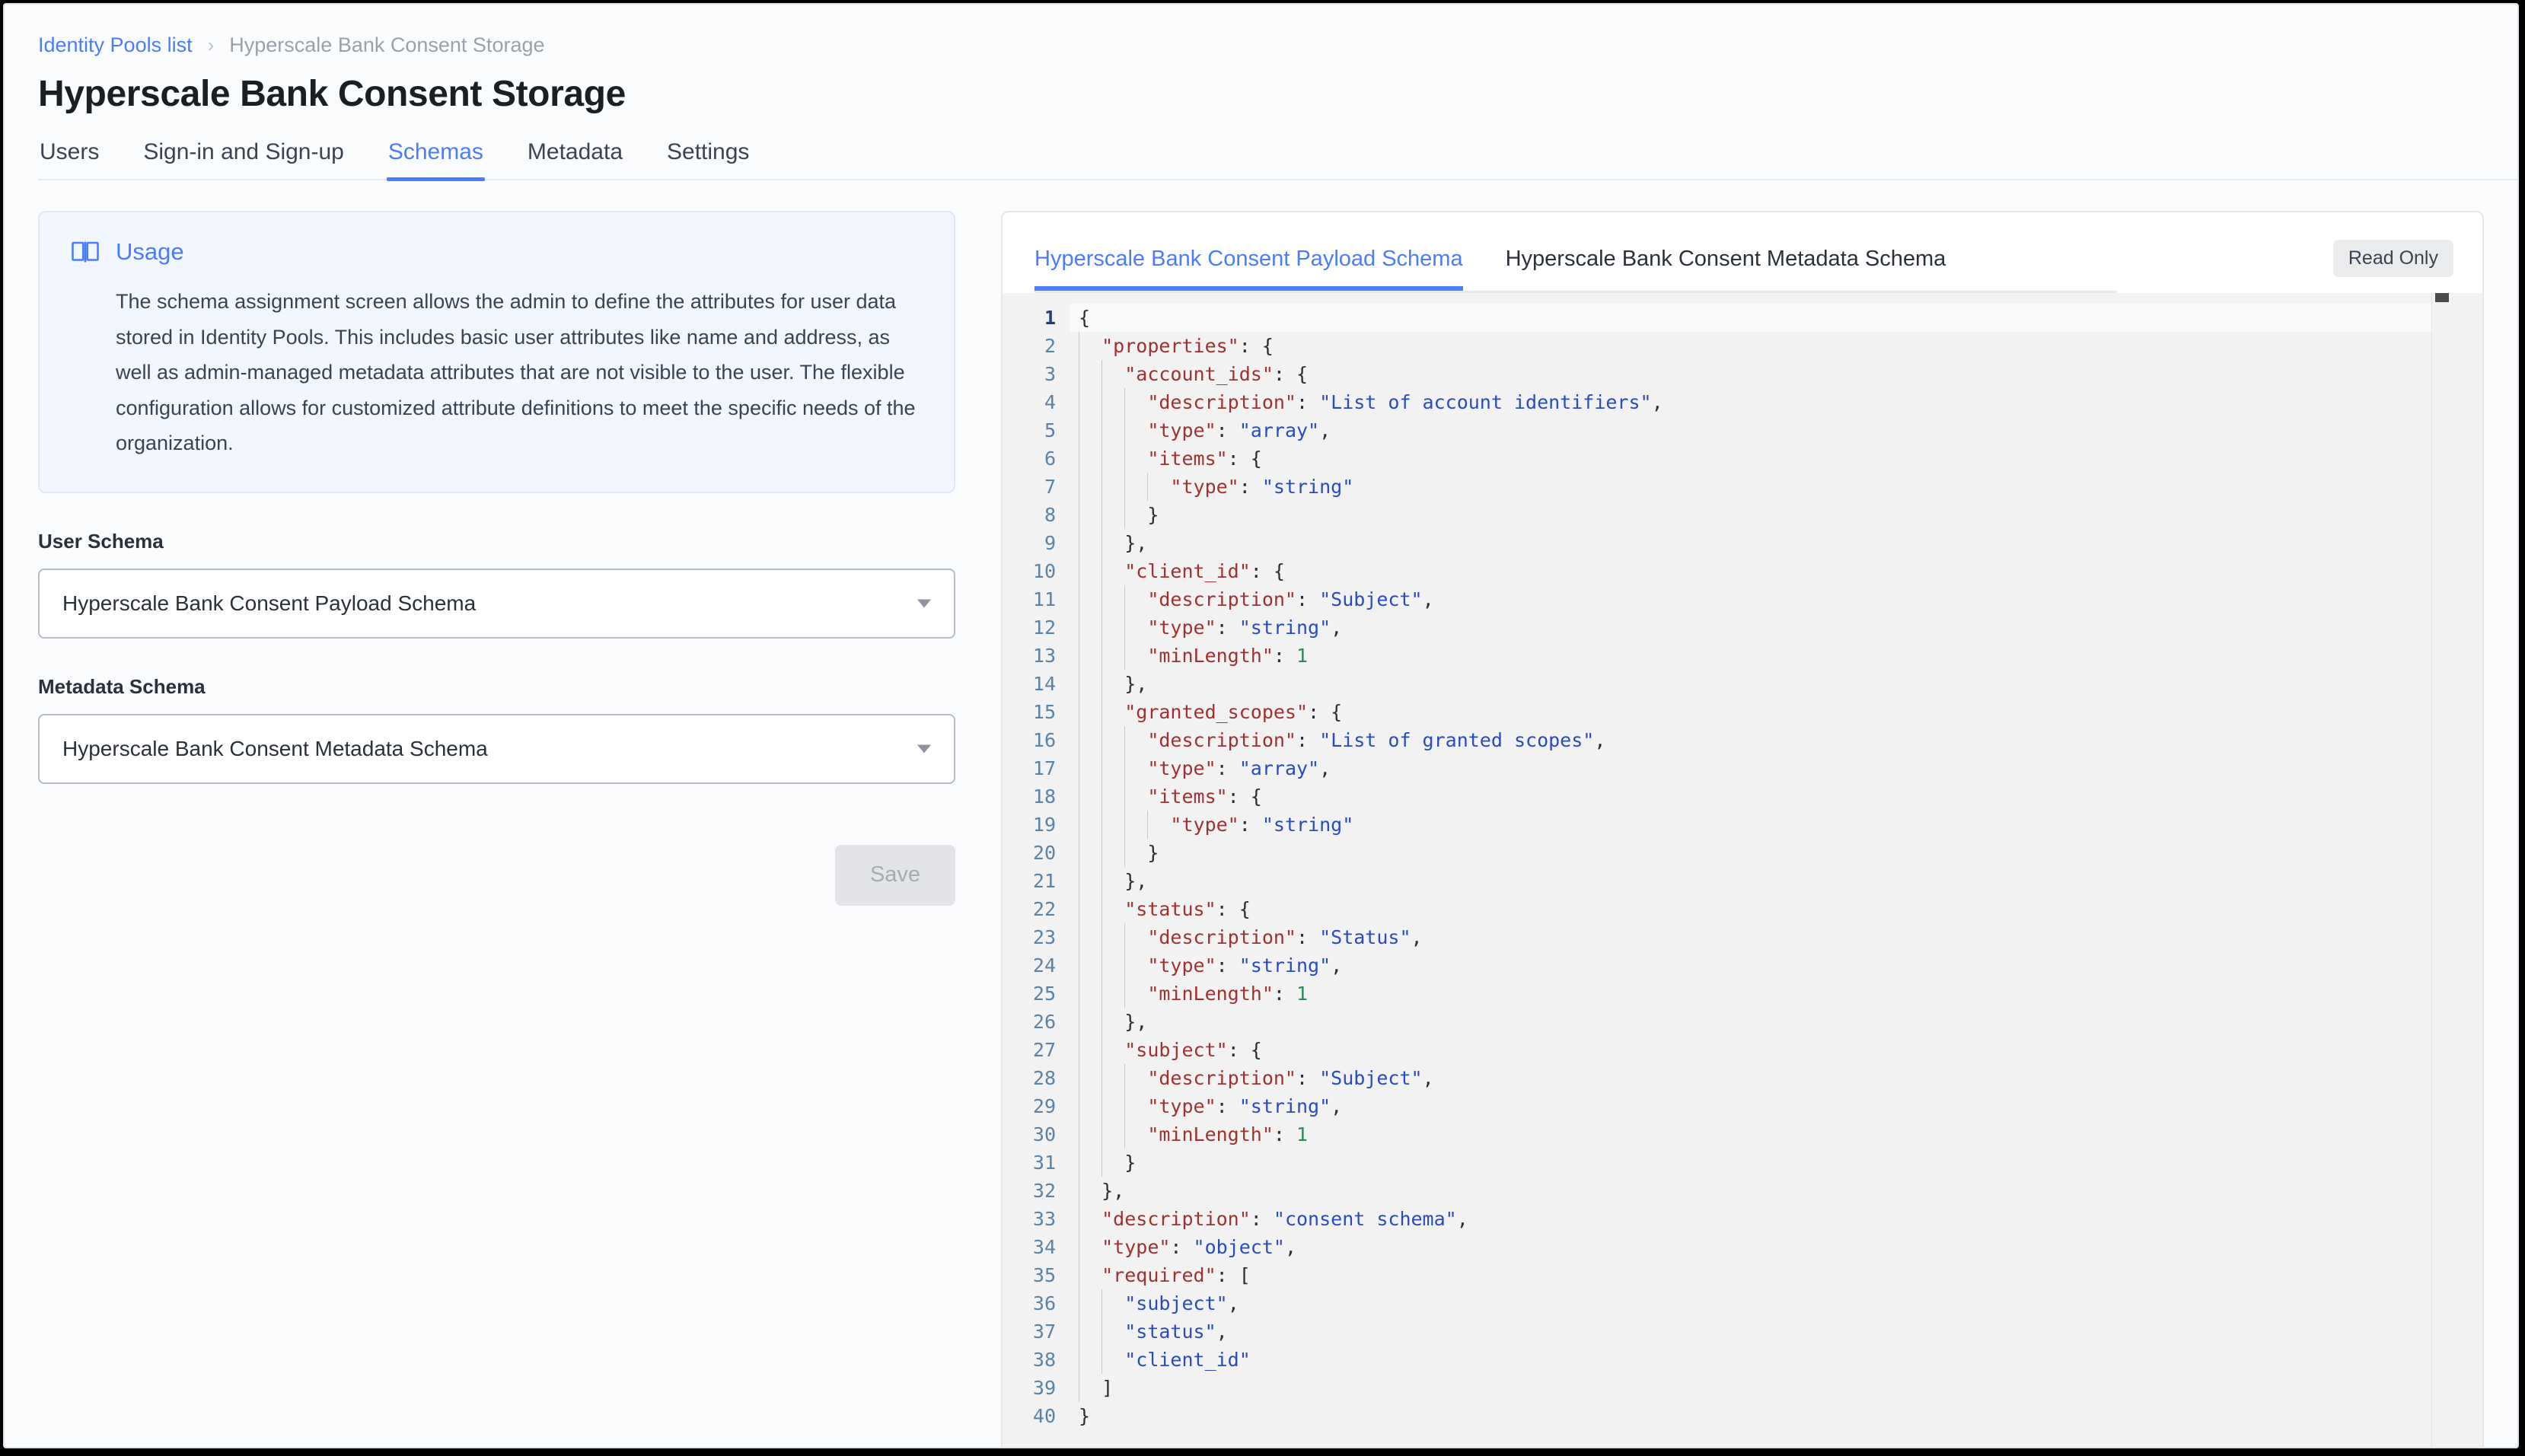 The image size is (2525, 1456). Describe the element at coordinates (1750, 1078) in the screenshot. I see `code-line: "description": "Subject",` at that location.